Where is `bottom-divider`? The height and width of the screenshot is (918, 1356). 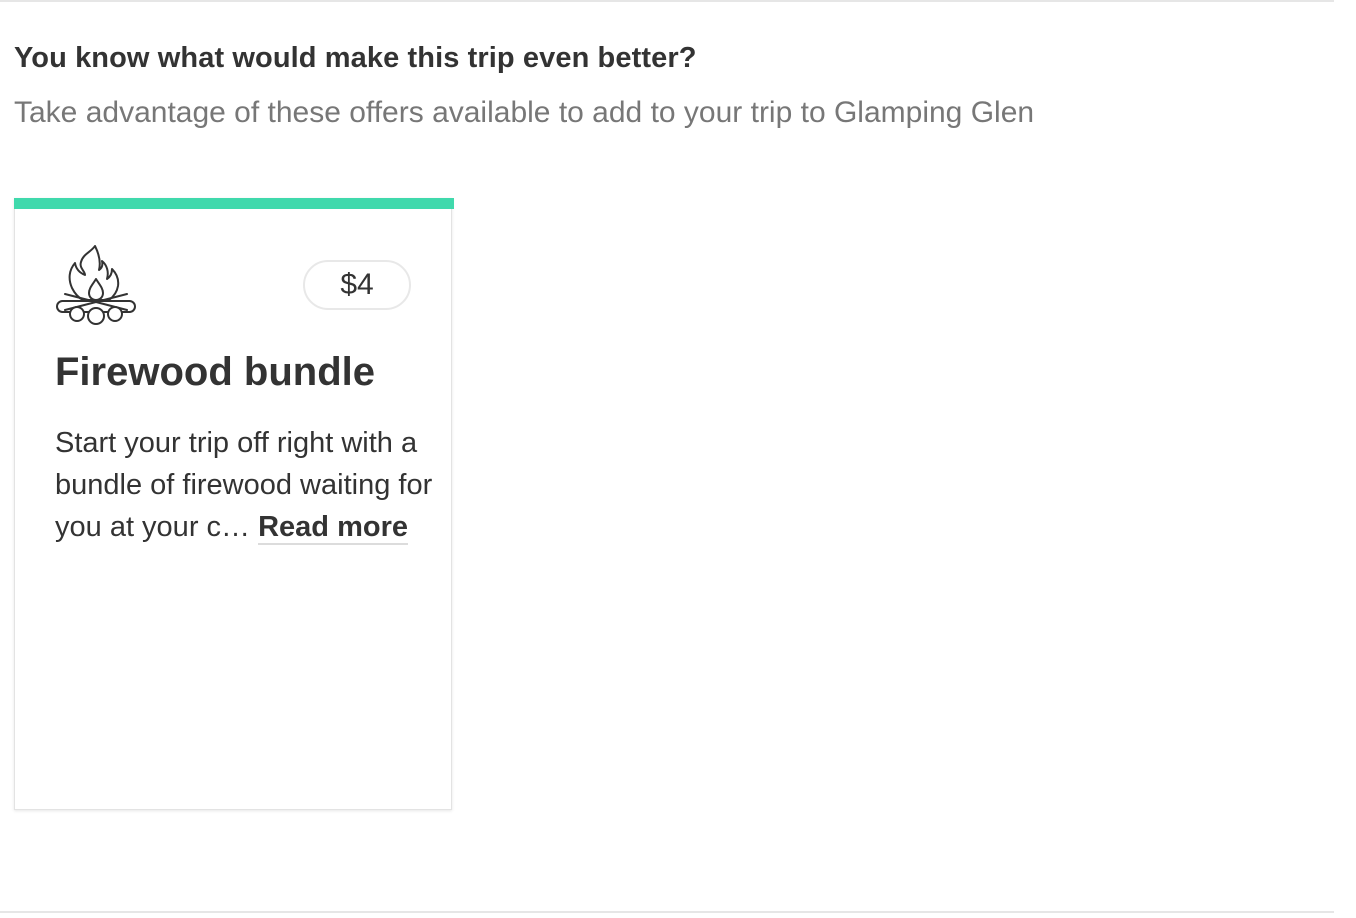
bottom-divider is located at coordinates (667, 912).